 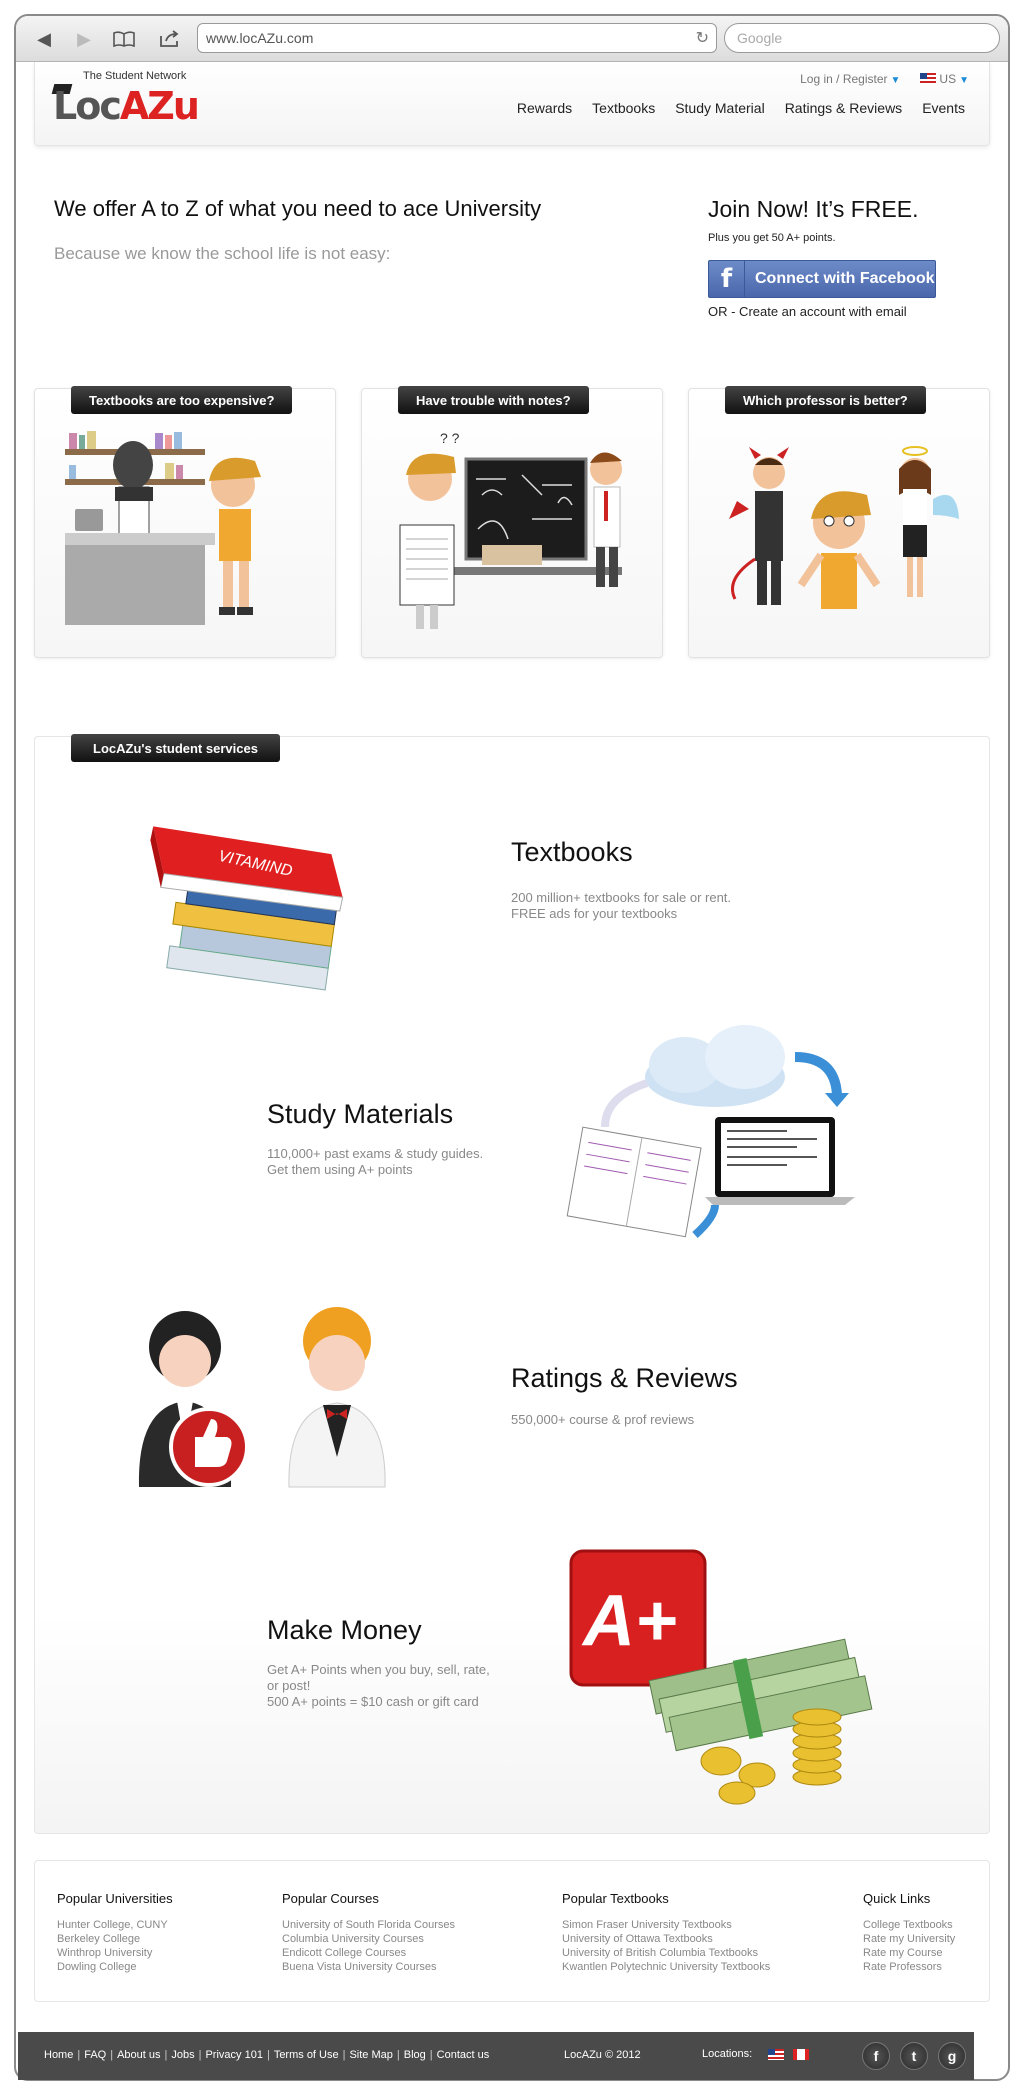 I want to click on footer-link: Endicott College Courses, so click(x=368, y=1953).